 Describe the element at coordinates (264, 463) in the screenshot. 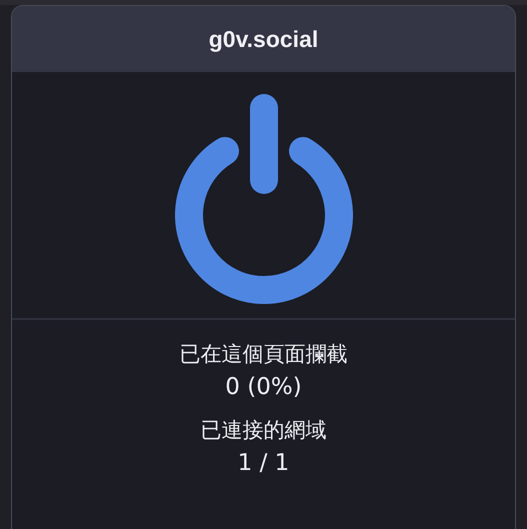

I see `stat-value: 1 / 1` at that location.